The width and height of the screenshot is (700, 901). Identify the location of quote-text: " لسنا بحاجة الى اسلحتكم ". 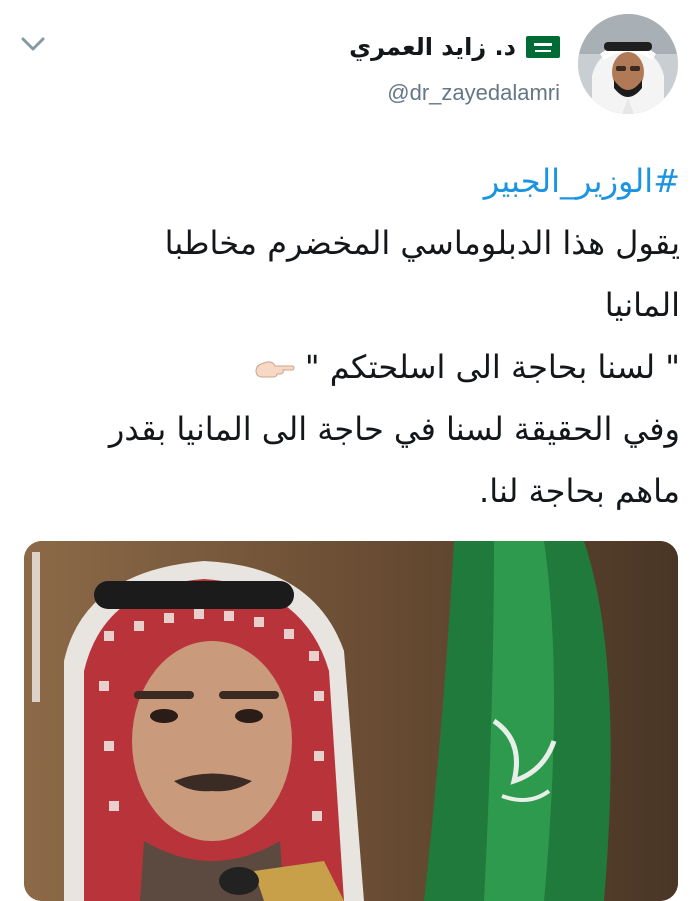
(492, 367).